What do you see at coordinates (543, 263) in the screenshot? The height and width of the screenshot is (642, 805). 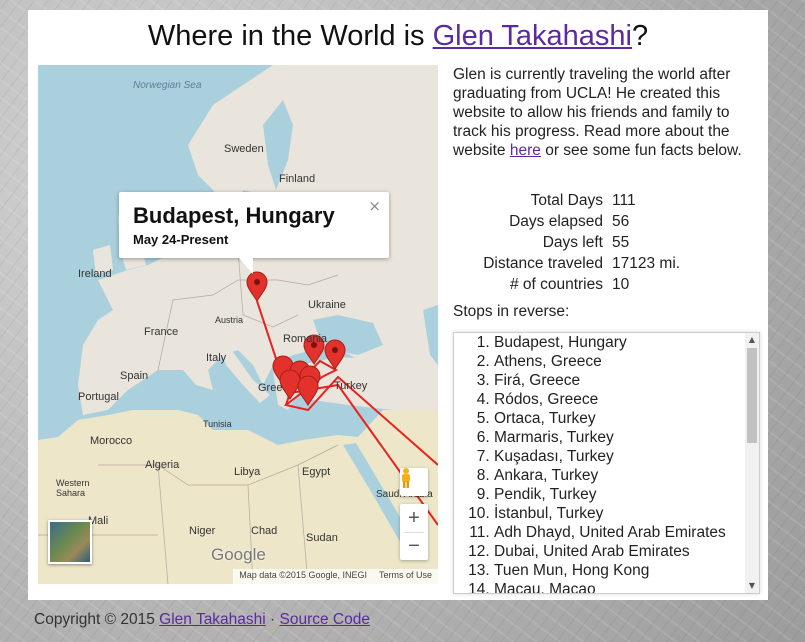 I see `stat-label: Distance traveled` at bounding box center [543, 263].